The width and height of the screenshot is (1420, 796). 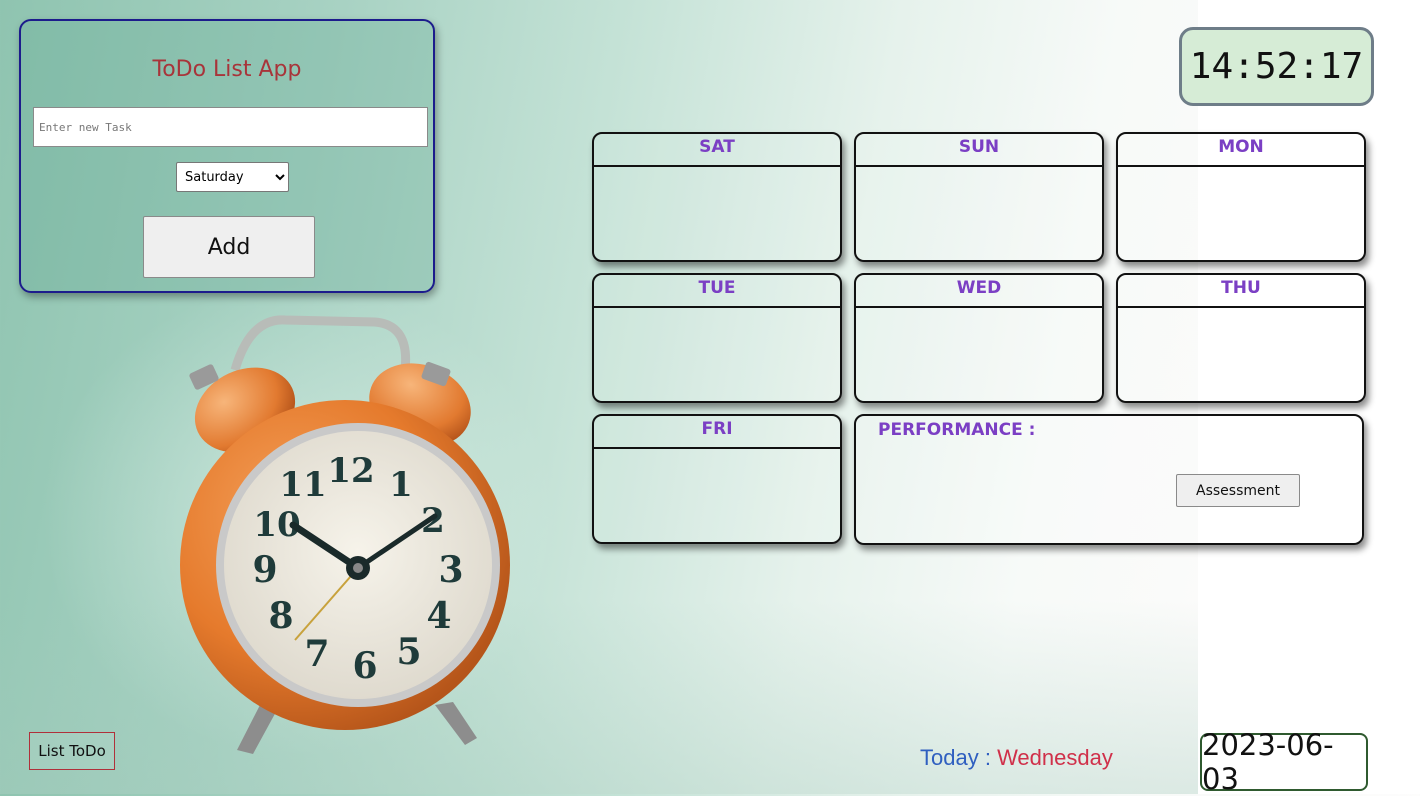 I want to click on digital-clock: 14:52:17, so click(x=1276, y=66).